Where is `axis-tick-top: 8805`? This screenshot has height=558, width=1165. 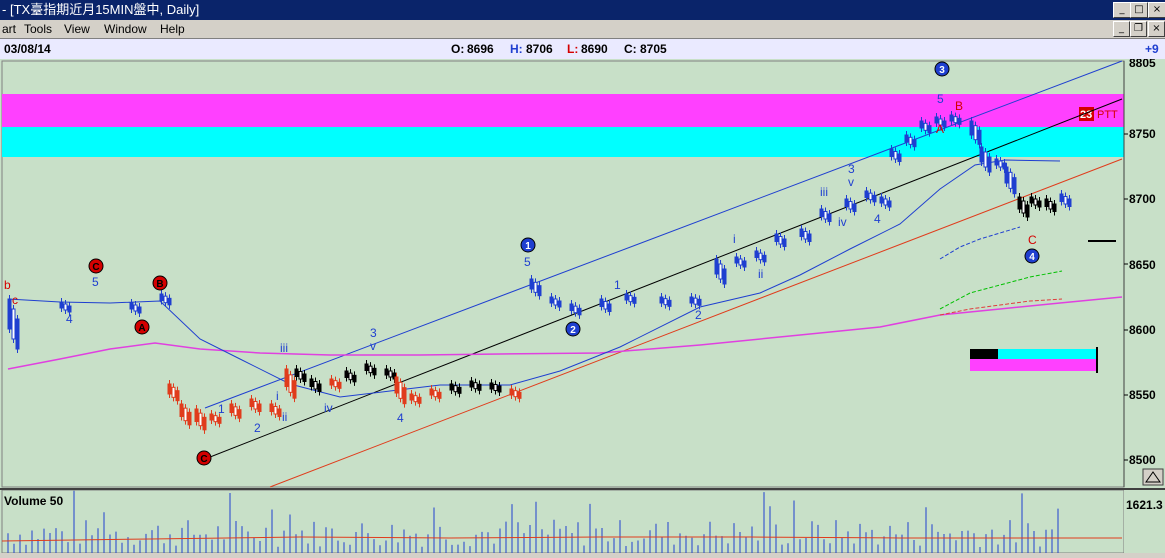
axis-tick-top: 8805 is located at coordinates (1142, 64).